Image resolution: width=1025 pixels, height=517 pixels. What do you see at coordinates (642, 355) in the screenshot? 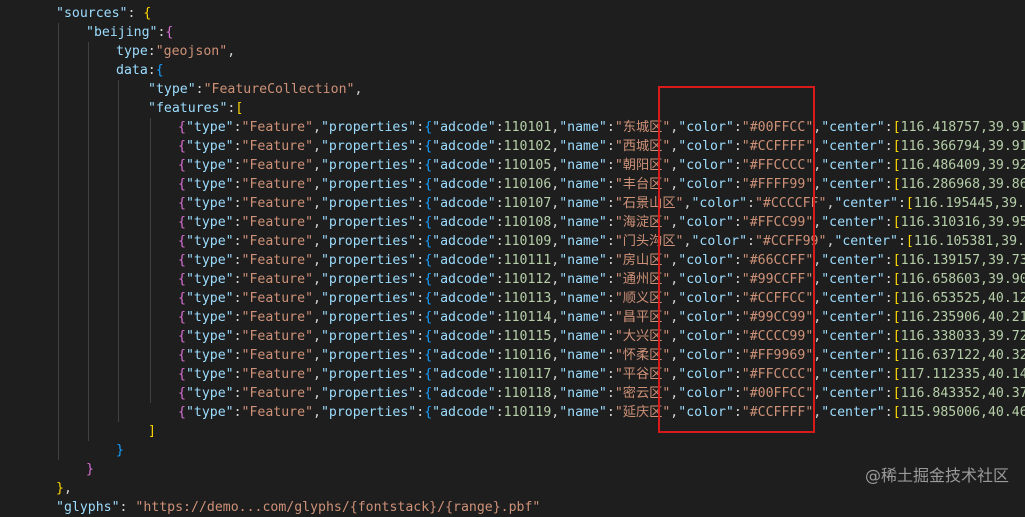
I see `district-name-value: 怀柔区` at bounding box center [642, 355].